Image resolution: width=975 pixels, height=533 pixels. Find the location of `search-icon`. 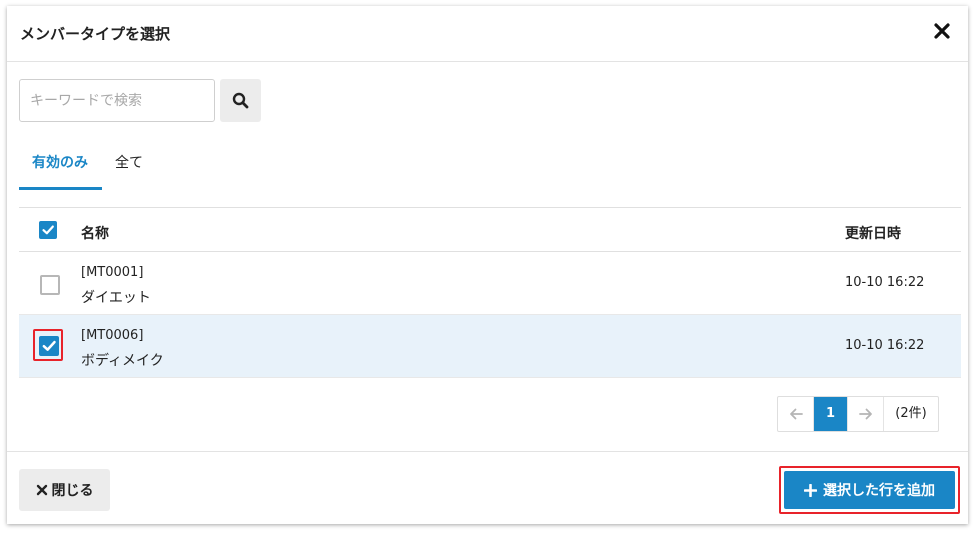

search-icon is located at coordinates (240, 100).